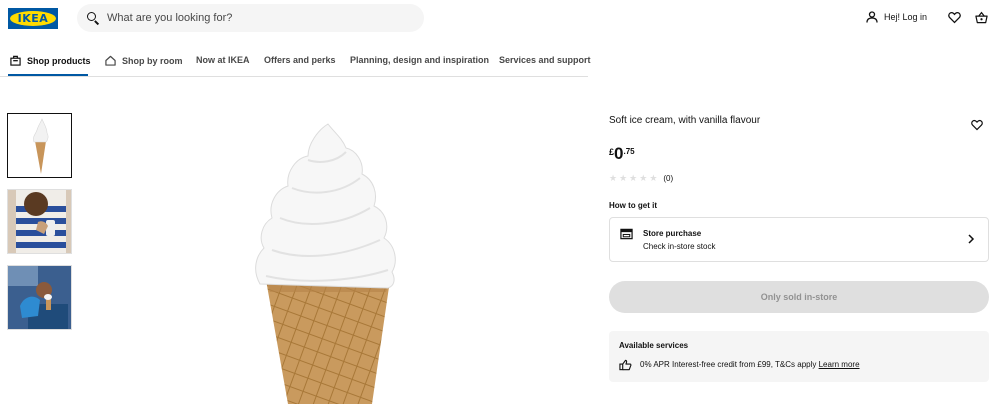  I want to click on favourite-heart-icon, so click(977, 125).